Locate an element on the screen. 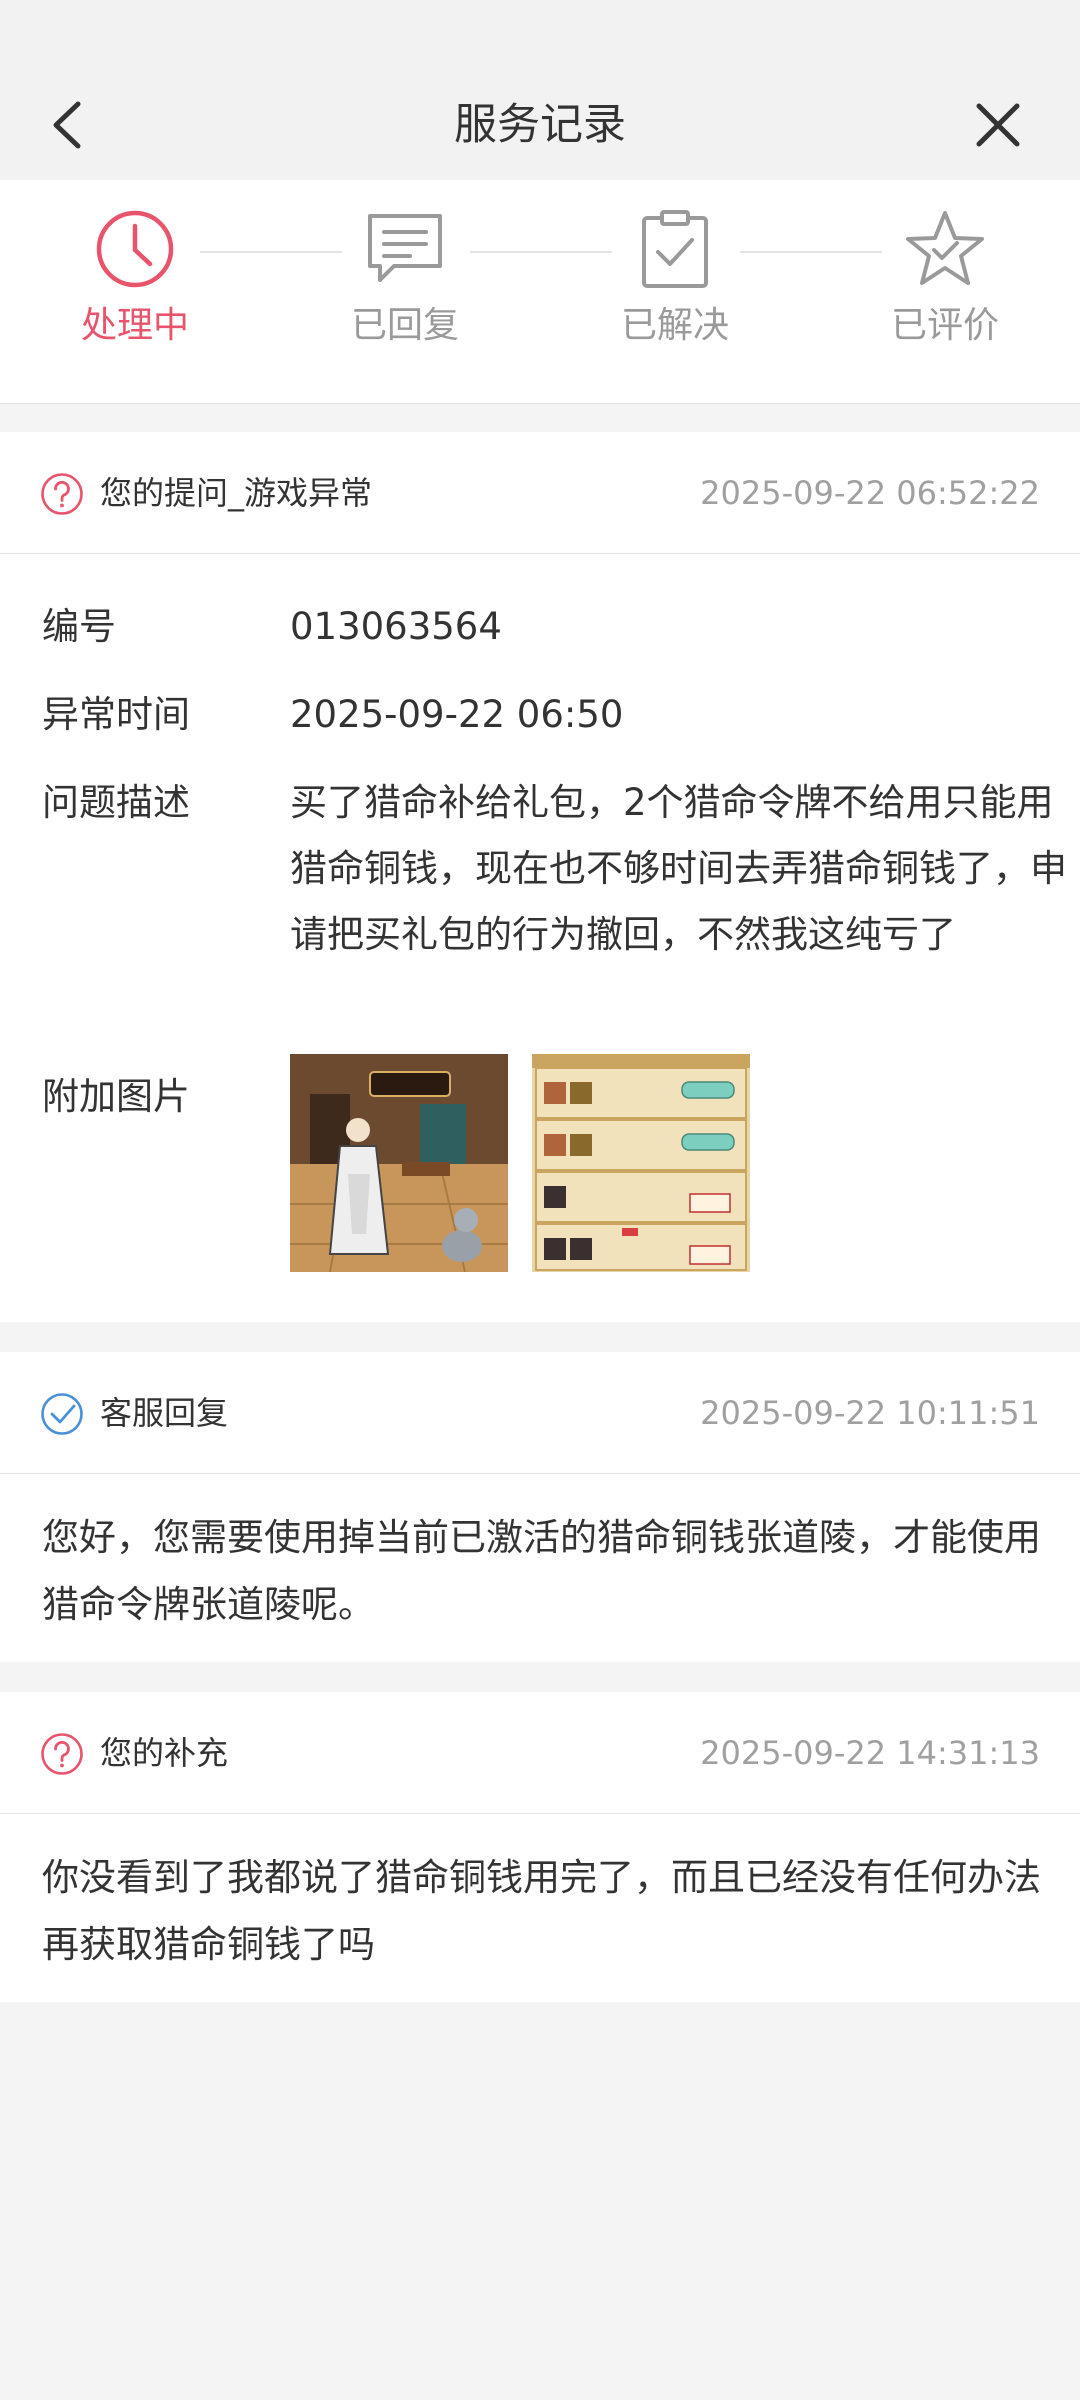  attachments-row: 附加图片 is located at coordinates (542, 1164).